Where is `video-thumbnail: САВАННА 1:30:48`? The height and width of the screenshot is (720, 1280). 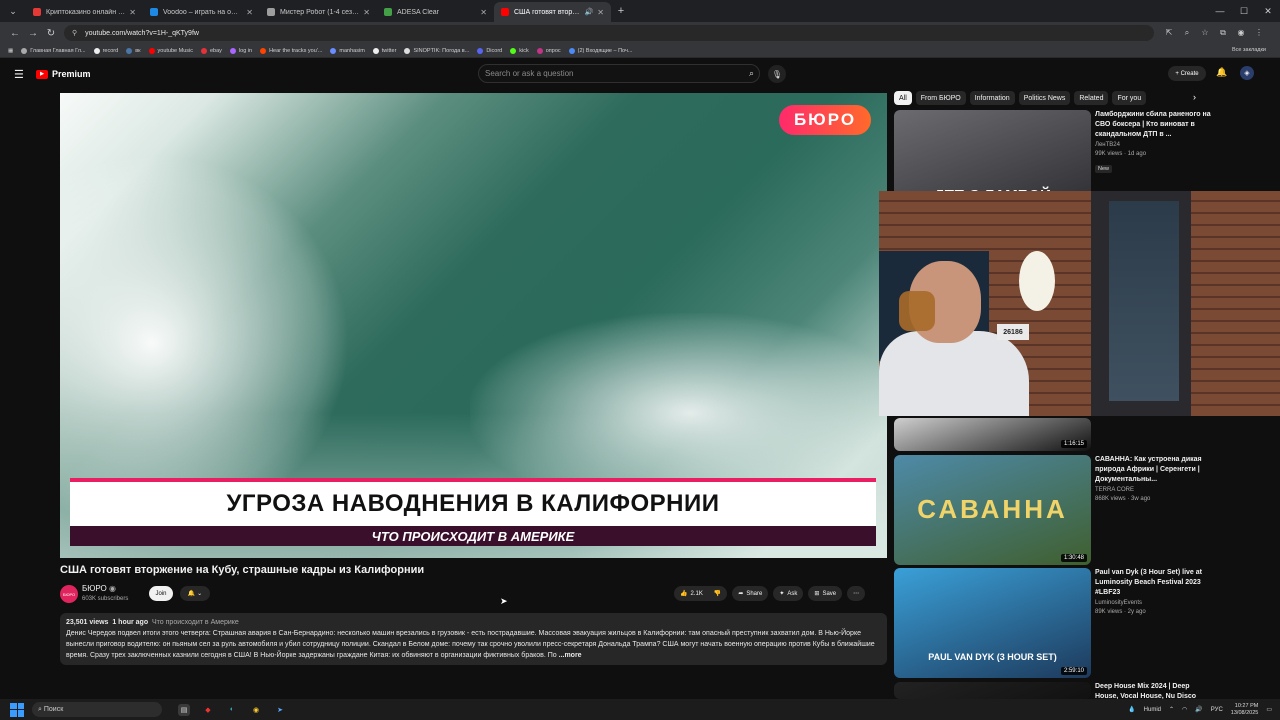 video-thumbnail: САВАННА 1:30:48 is located at coordinates (992, 510).